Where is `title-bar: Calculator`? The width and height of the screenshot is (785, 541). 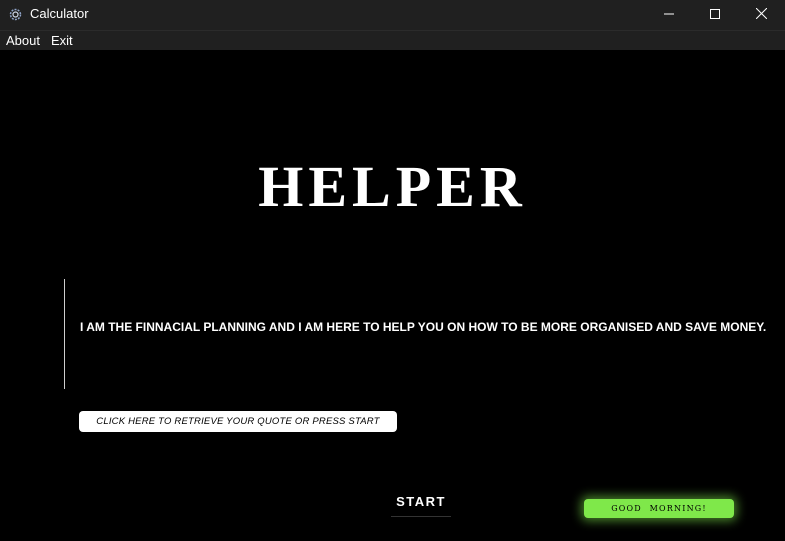
title-bar: Calculator is located at coordinates (392, 15).